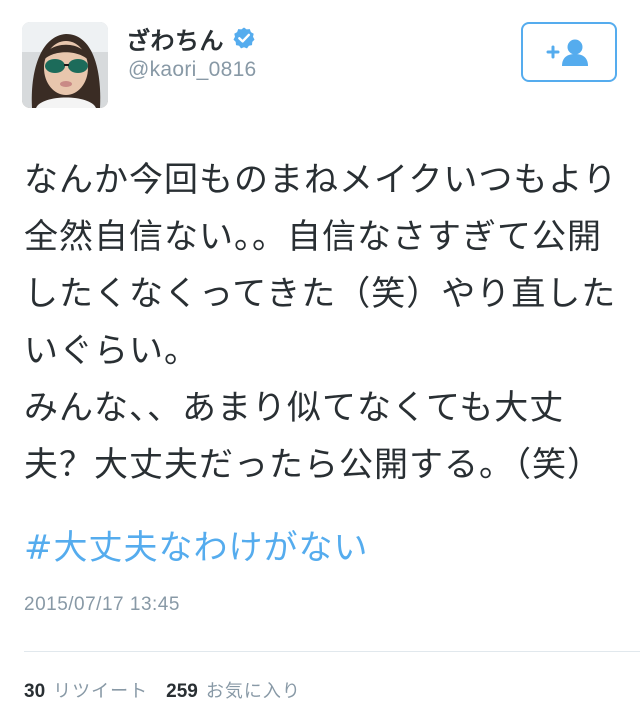 The image size is (640, 722). What do you see at coordinates (35, 691) in the screenshot?
I see `retweet-count: 30` at bounding box center [35, 691].